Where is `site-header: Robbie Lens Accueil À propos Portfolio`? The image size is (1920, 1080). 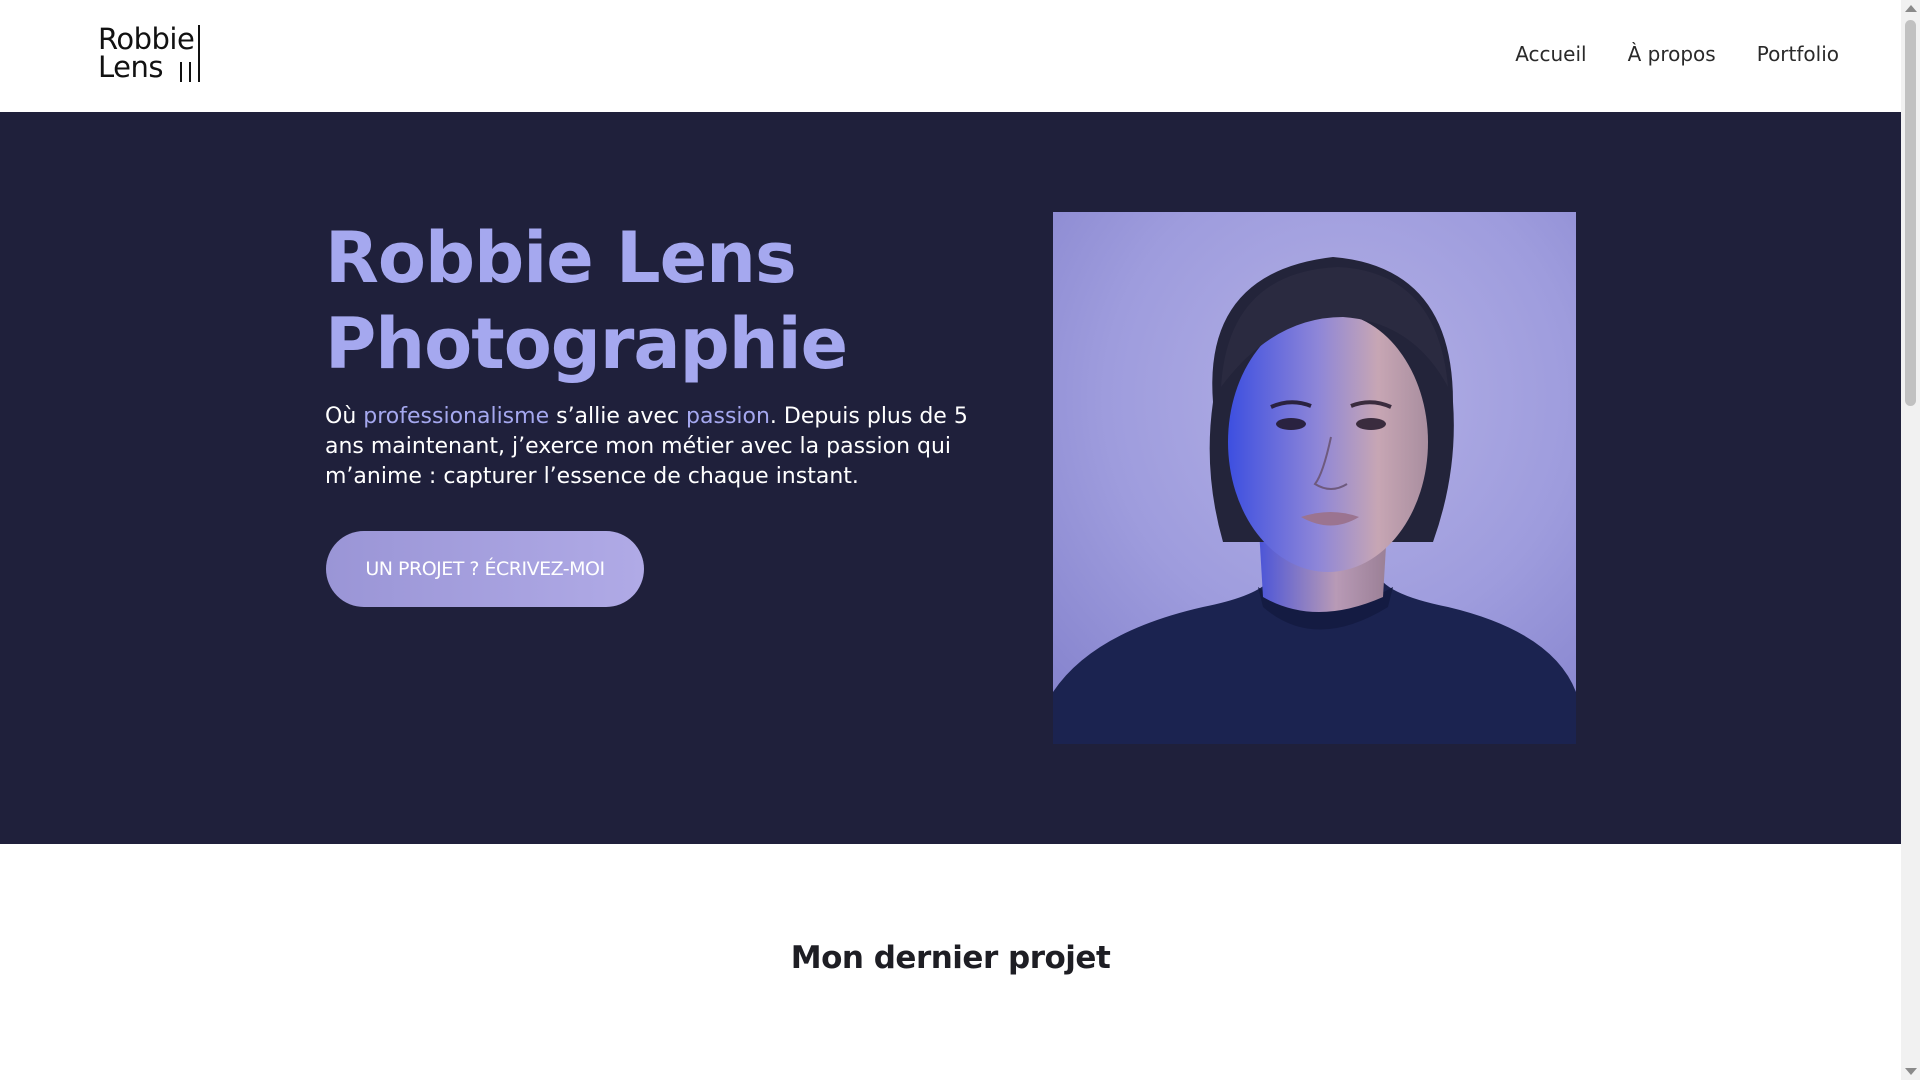 site-header: Robbie Lens Accueil À propos Portfolio is located at coordinates (950, 56).